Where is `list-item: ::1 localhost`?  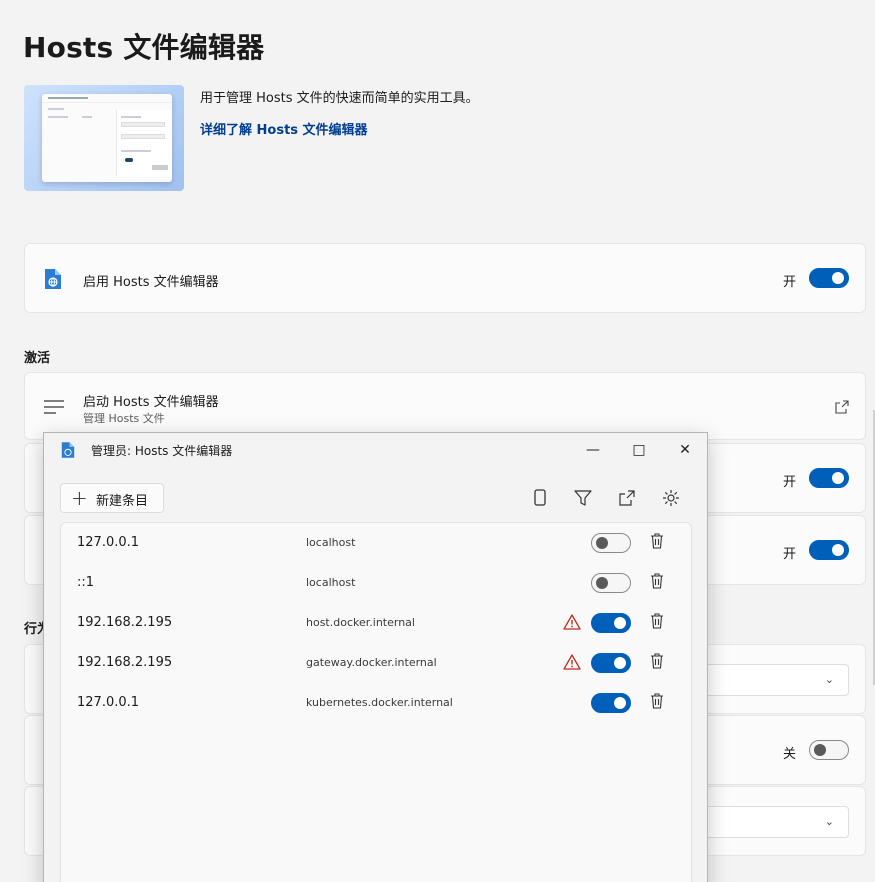 list-item: ::1 localhost is located at coordinates (376, 583).